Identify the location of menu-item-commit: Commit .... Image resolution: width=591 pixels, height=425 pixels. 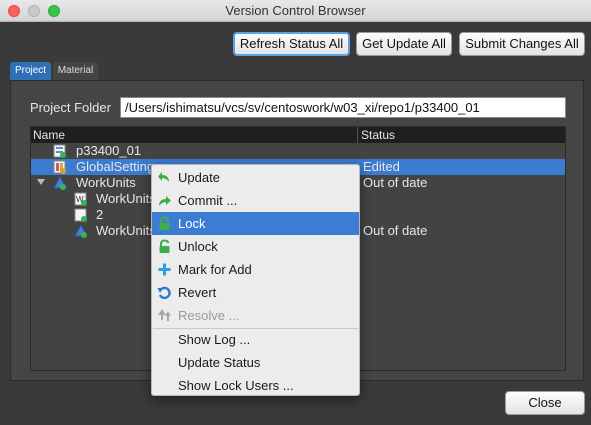
(255, 200).